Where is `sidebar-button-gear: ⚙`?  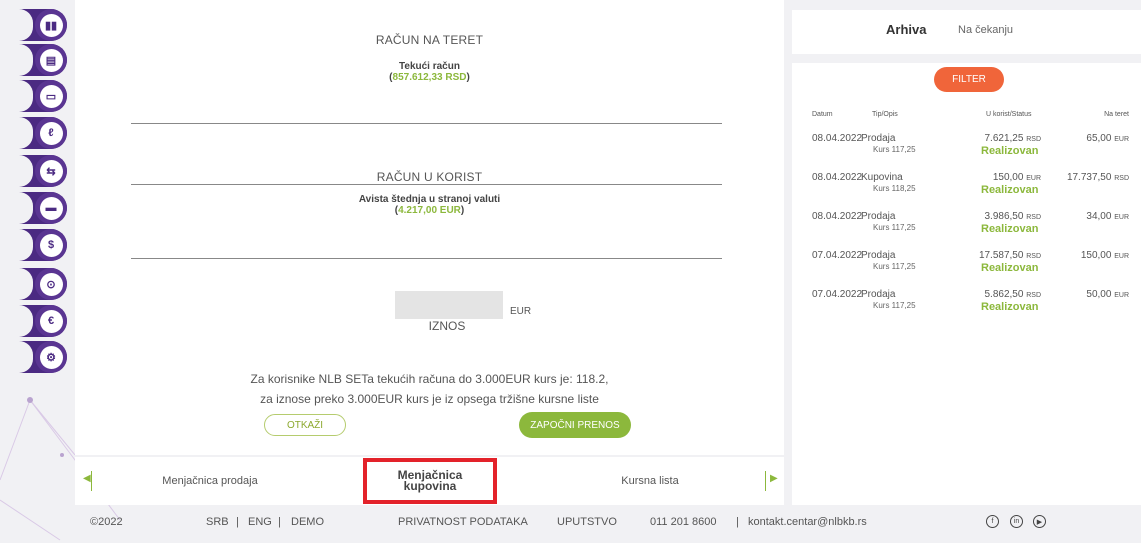 sidebar-button-gear: ⚙ is located at coordinates (43, 357).